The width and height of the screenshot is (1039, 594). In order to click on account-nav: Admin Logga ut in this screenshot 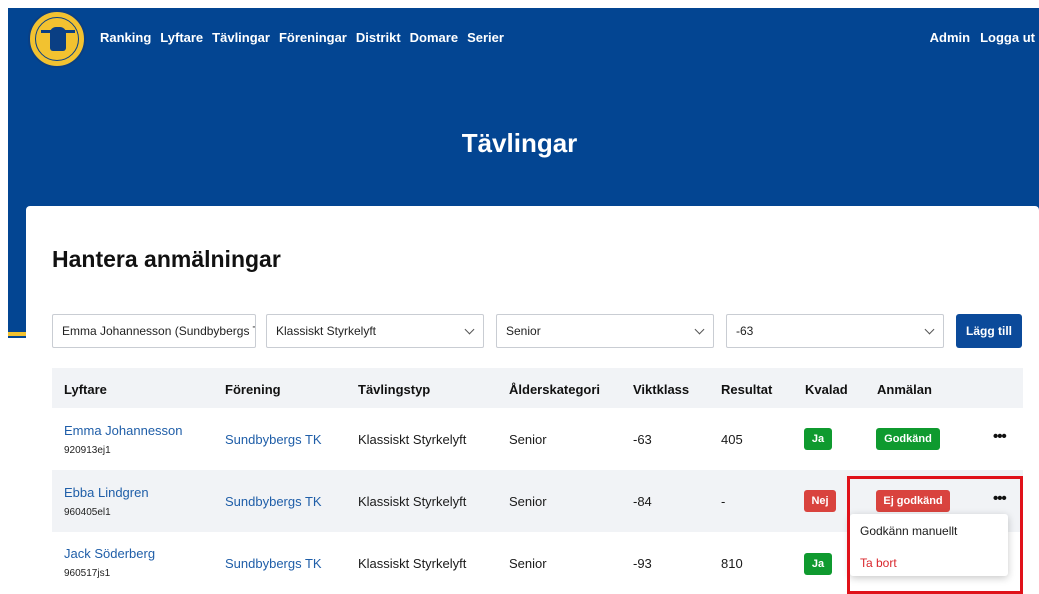, I will do `click(982, 37)`.